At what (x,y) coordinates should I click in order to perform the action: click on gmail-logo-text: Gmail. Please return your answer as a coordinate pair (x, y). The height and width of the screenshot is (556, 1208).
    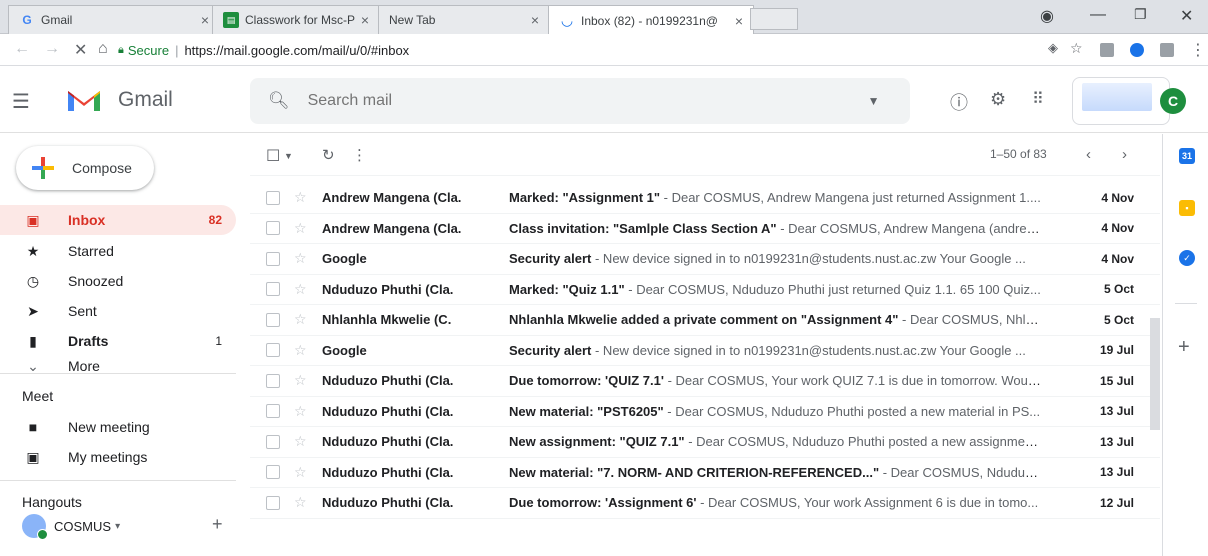
    Looking at the image, I should click on (145, 100).